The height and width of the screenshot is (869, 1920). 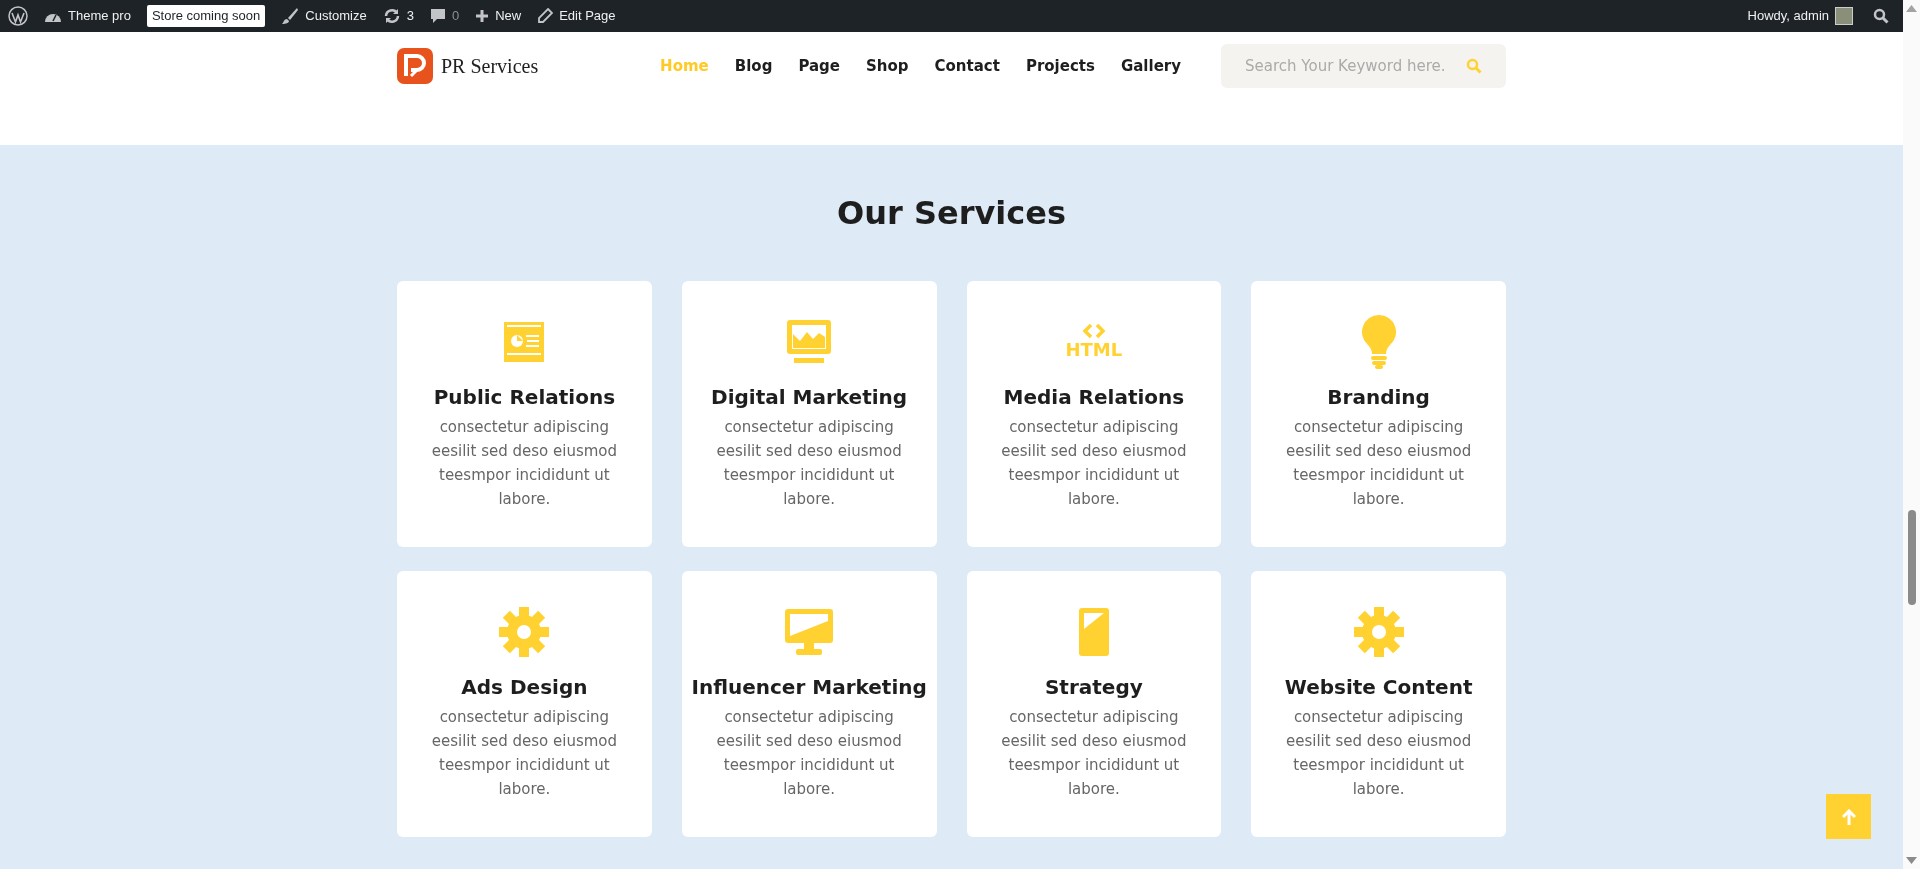 I want to click on count-text: 3, so click(x=410, y=16).